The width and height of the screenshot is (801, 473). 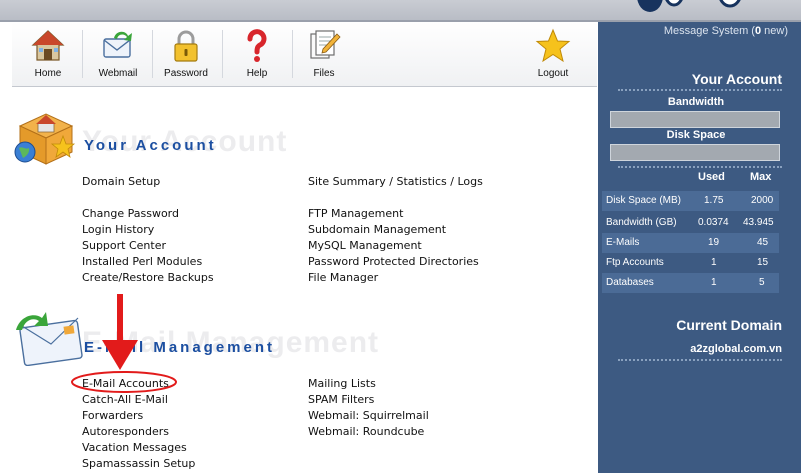 What do you see at coordinates (186, 46) in the screenshot?
I see `padlock-icon` at bounding box center [186, 46].